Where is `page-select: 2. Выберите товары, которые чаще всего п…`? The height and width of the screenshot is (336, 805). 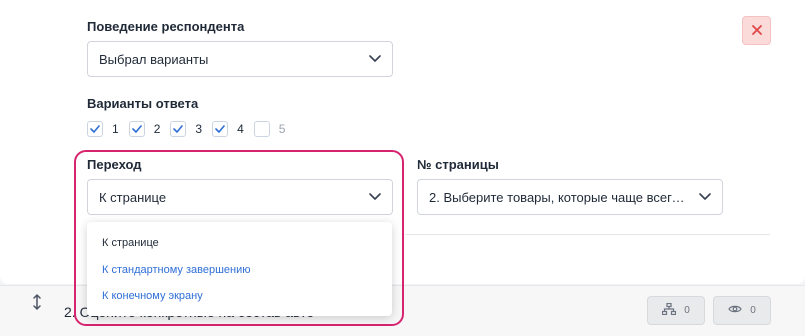 page-select: 2. Выберите товары, которые чаще всего п… is located at coordinates (570, 197).